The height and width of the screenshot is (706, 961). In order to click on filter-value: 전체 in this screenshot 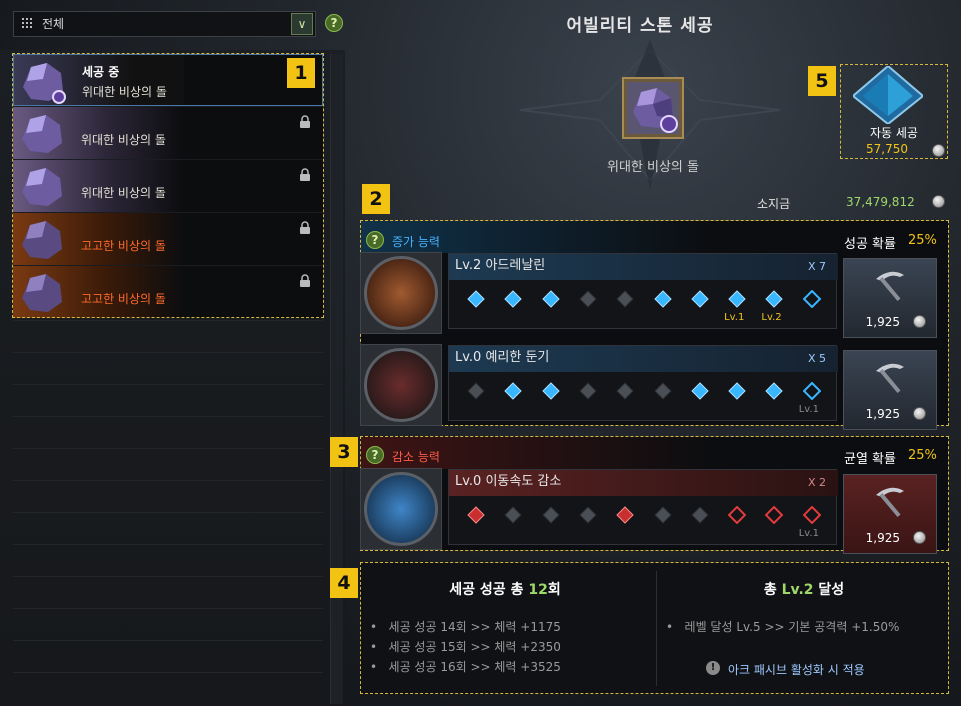, I will do `click(53, 24)`.